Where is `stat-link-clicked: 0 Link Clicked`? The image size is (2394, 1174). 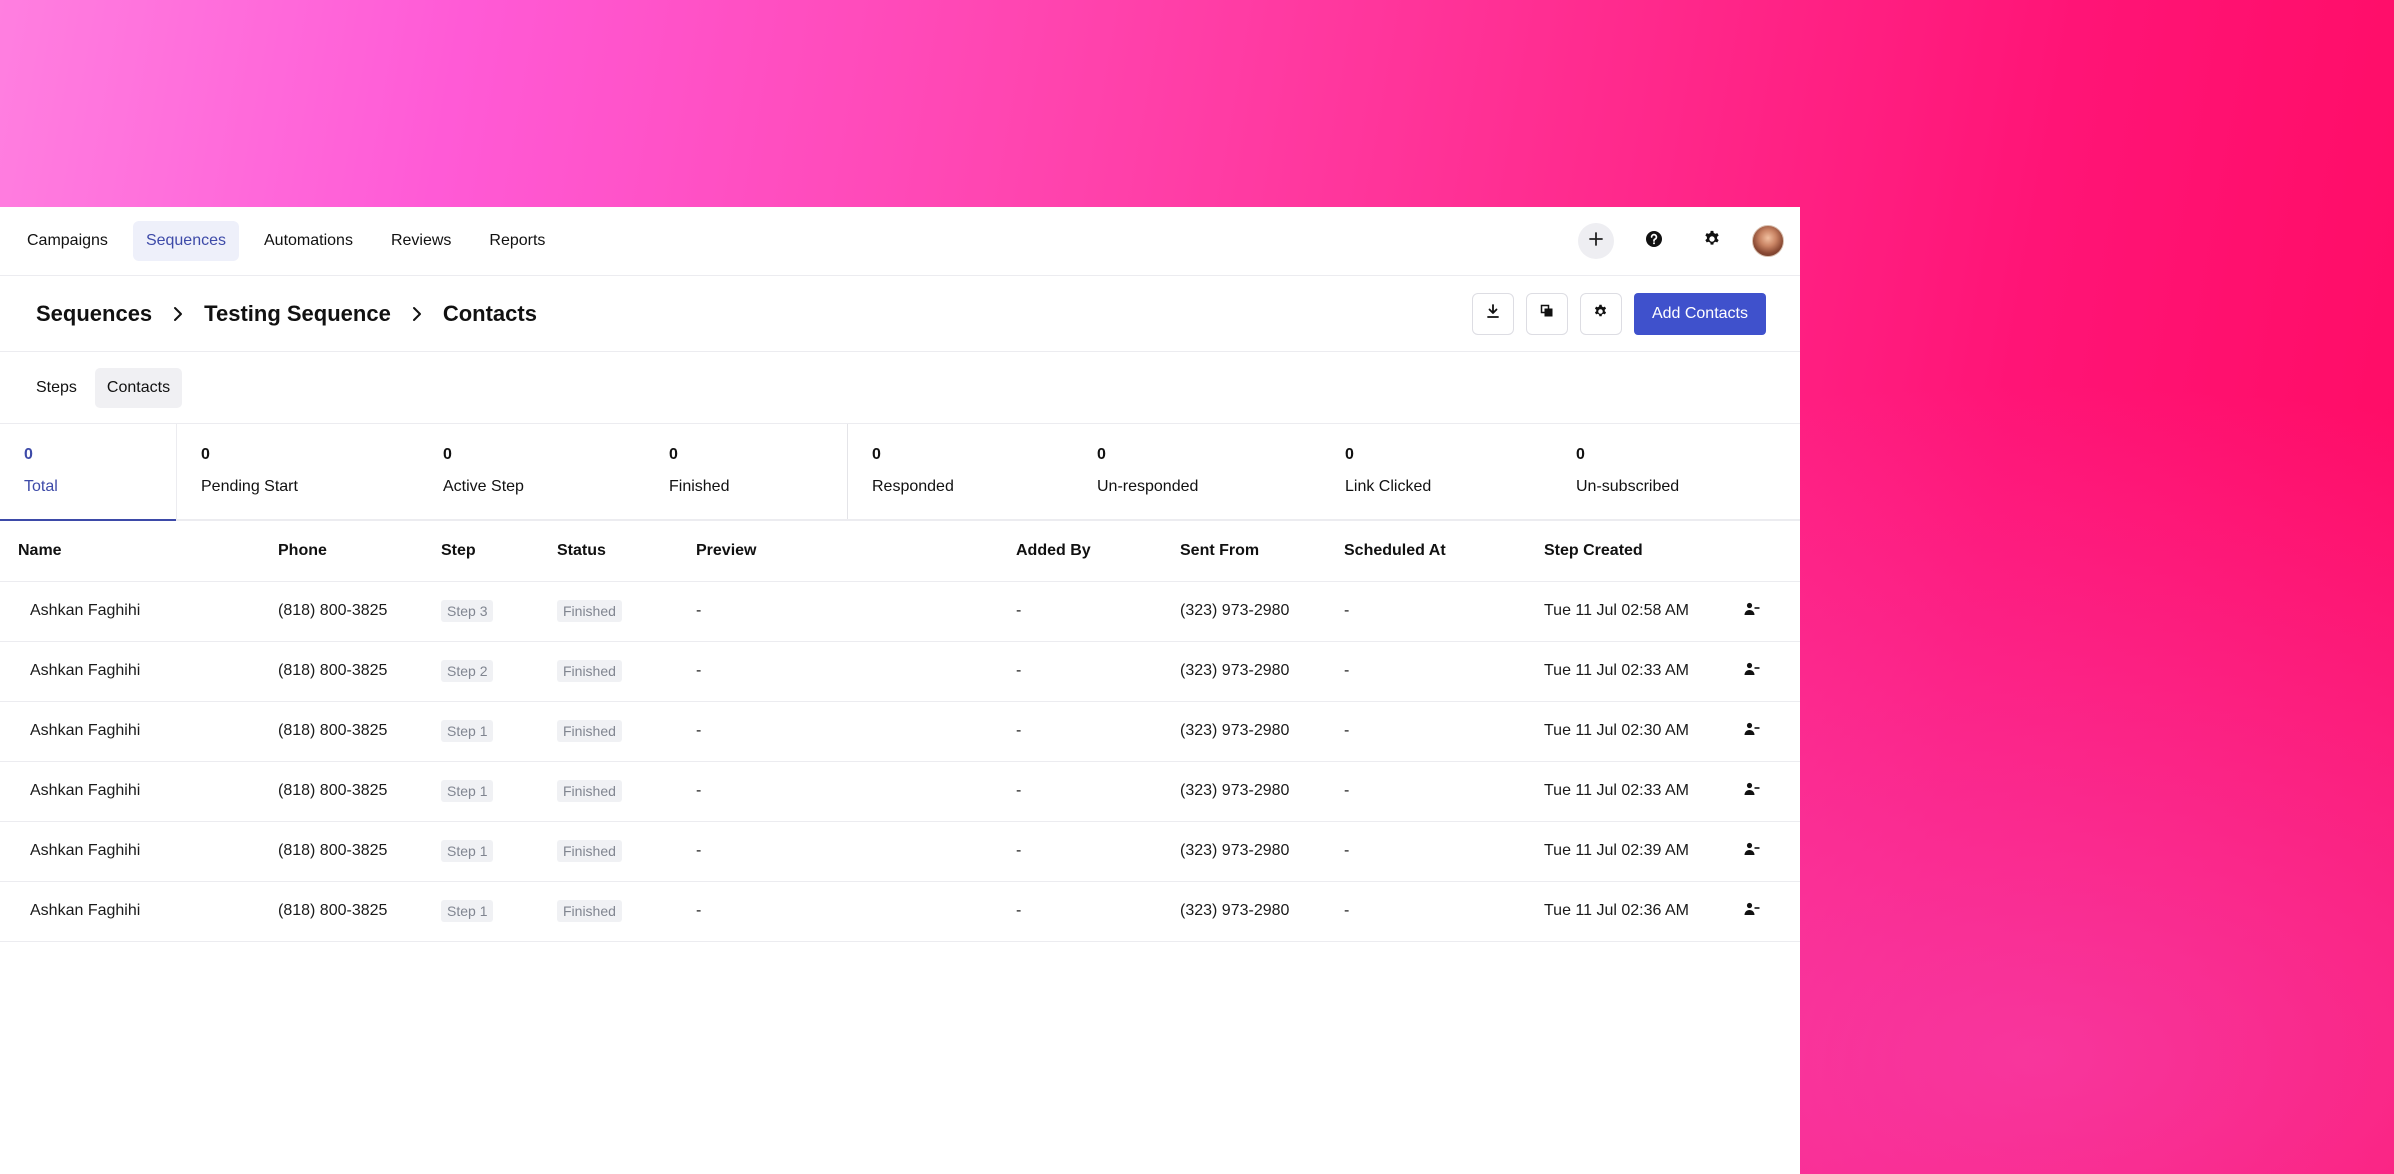
stat-link-clicked: 0 Link Clicked is located at coordinates (1436, 471).